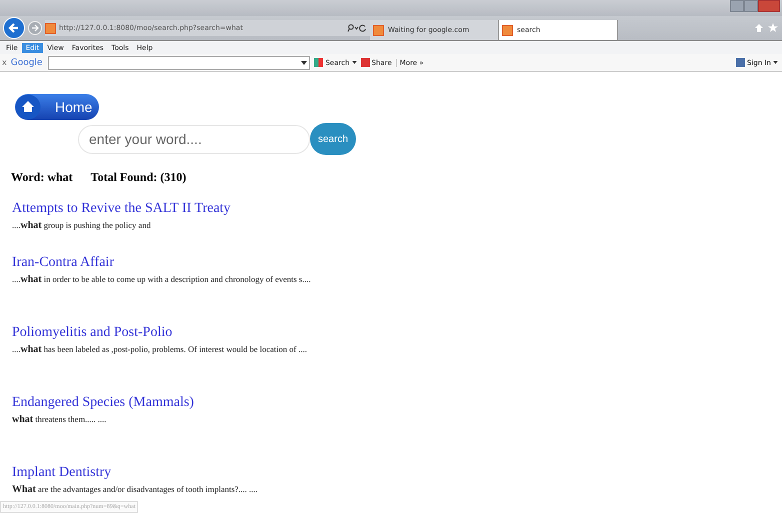 The width and height of the screenshot is (782, 513). Describe the element at coordinates (121, 208) in the screenshot. I see `result-link: Attempts to Revive the SALT II Treaty` at that location.